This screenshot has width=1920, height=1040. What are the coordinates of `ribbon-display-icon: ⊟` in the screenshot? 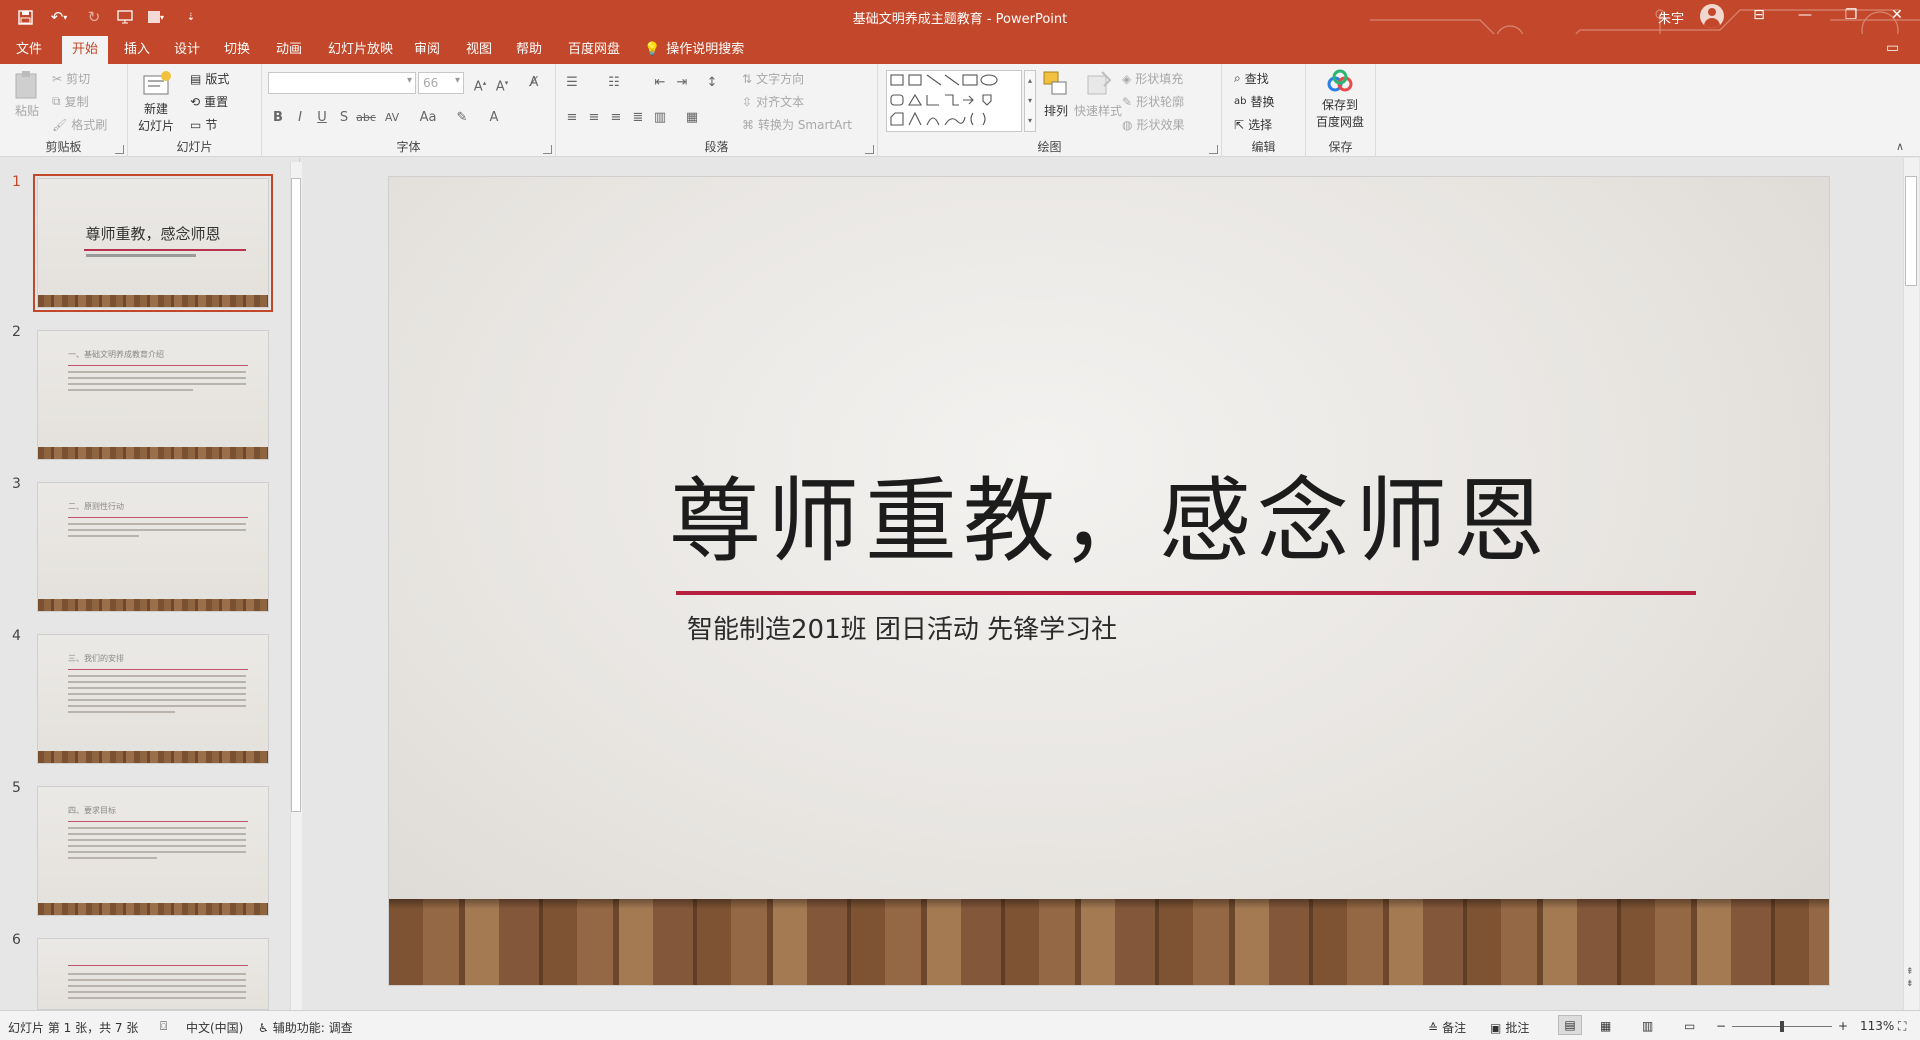 It's located at (1759, 15).